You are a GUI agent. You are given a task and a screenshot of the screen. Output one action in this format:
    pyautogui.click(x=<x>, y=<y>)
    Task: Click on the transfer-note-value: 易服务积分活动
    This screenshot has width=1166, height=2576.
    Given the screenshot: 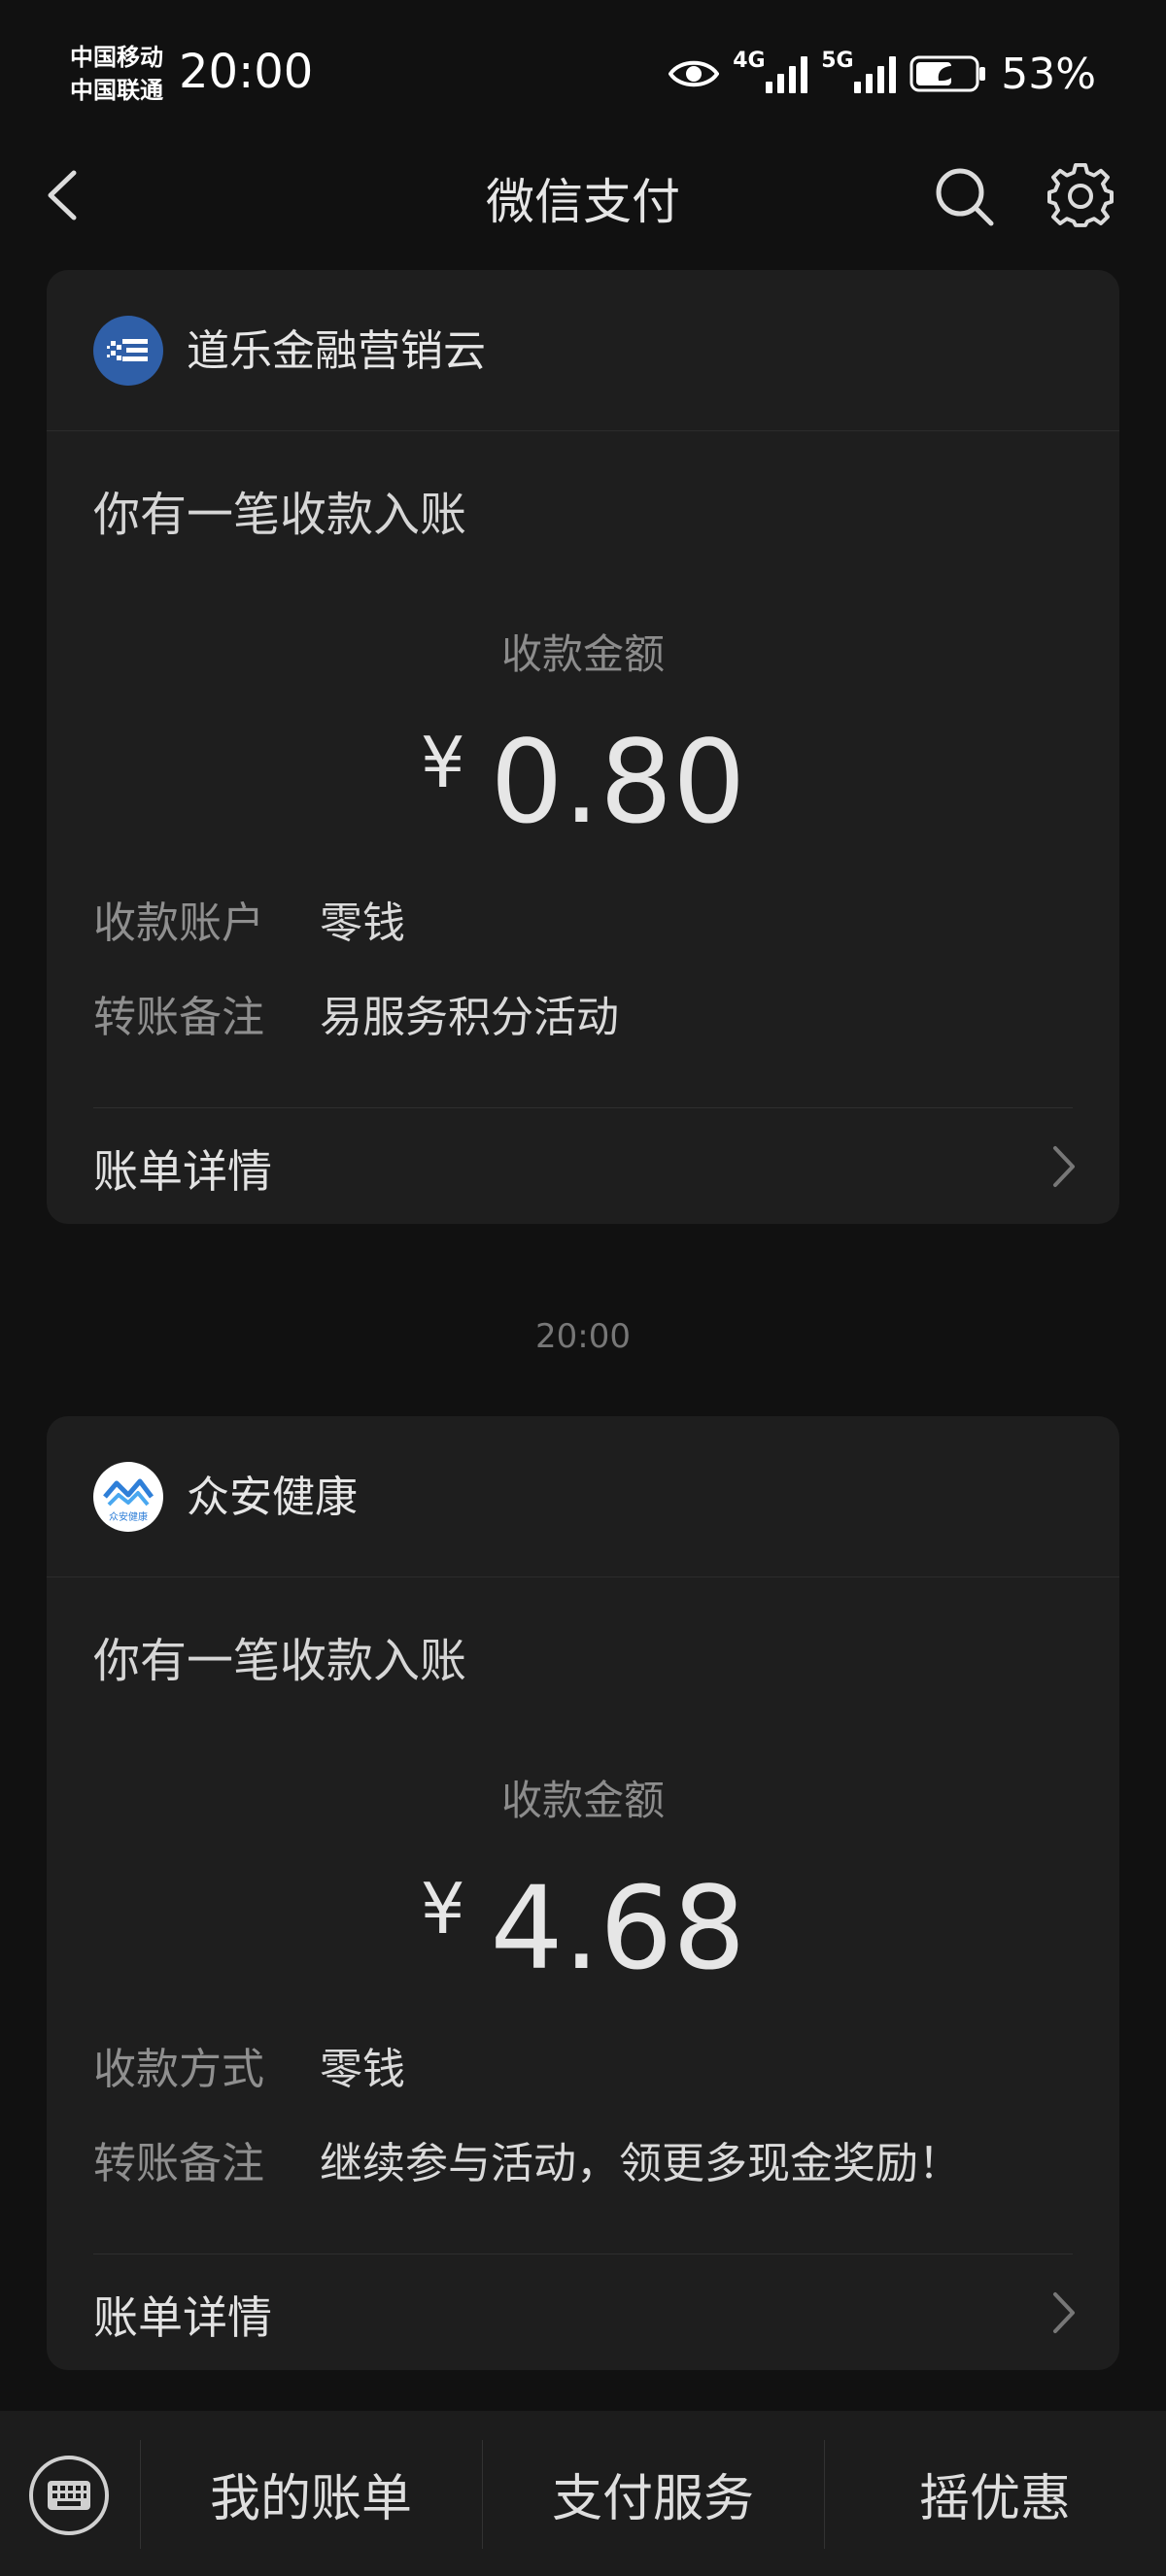 What is the action you would take?
    pyautogui.click(x=469, y=1017)
    